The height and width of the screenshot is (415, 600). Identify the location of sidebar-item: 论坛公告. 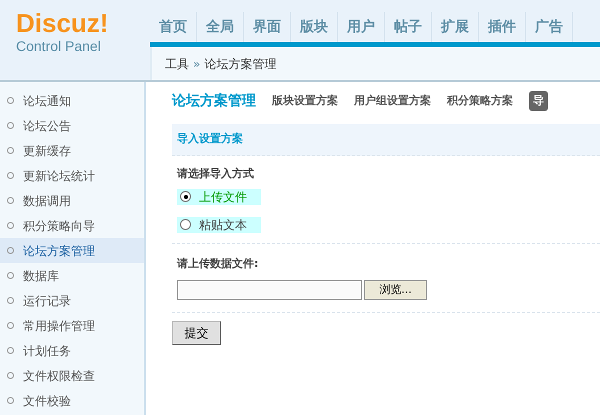
(72, 125).